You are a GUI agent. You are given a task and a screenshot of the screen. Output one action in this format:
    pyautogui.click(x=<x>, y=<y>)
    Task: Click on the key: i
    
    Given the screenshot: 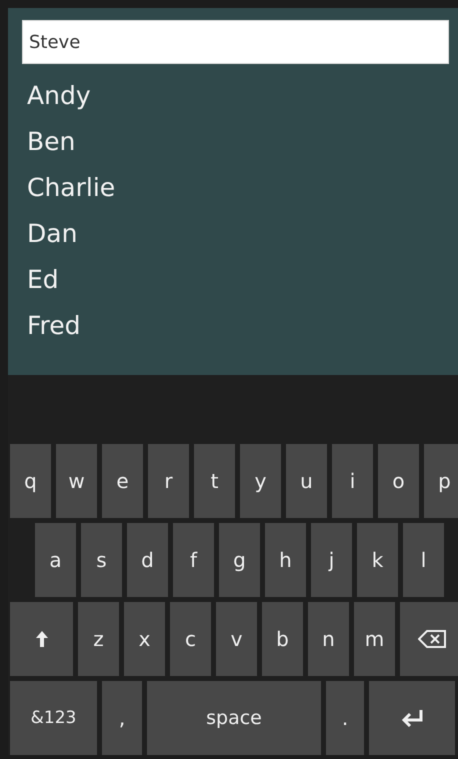 What is the action you would take?
    pyautogui.click(x=352, y=481)
    